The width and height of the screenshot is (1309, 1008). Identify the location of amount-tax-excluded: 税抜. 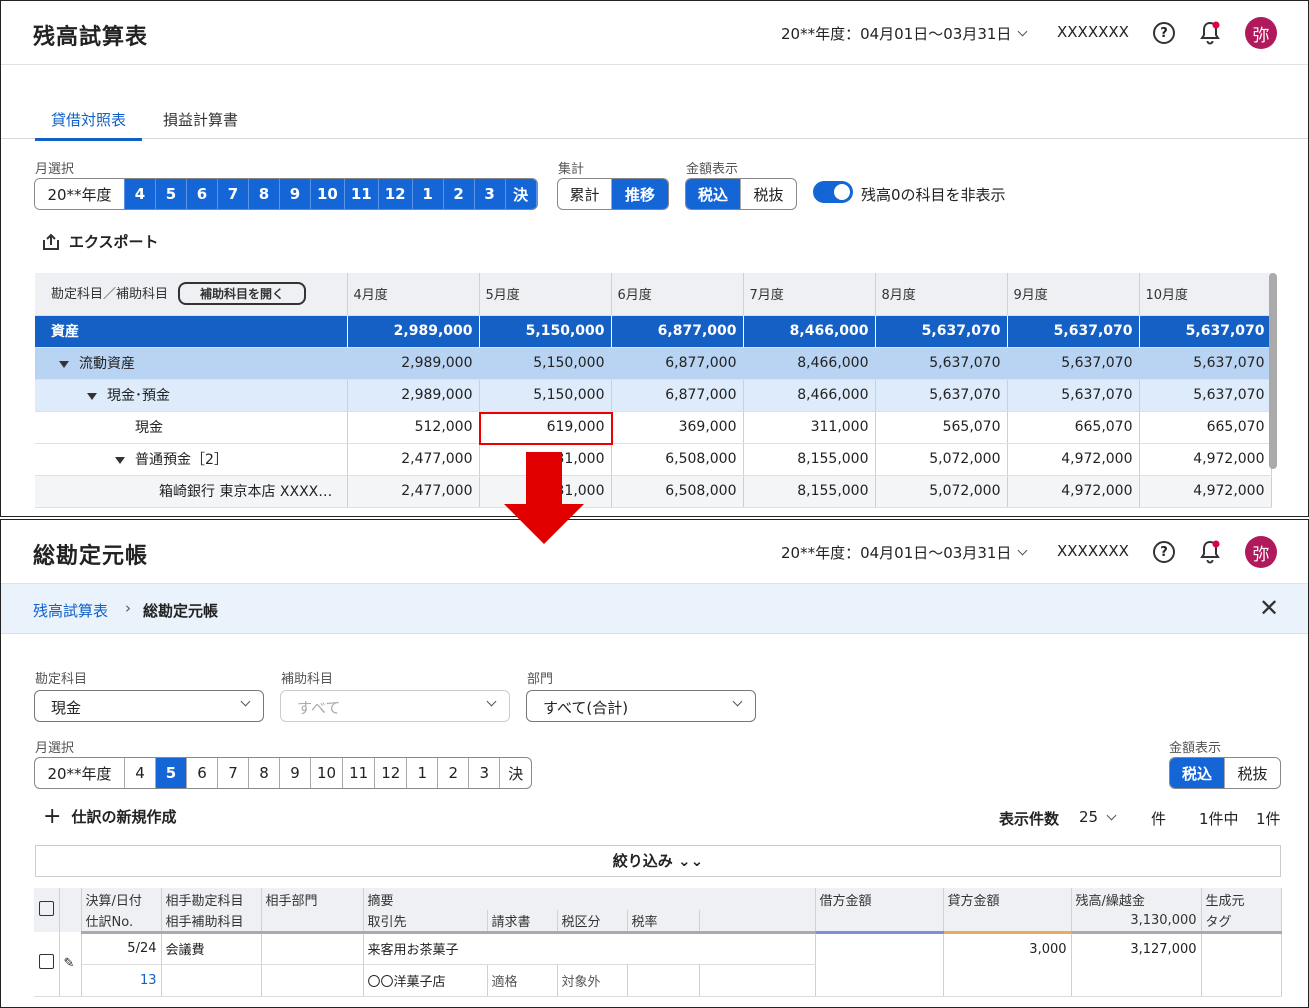
(768, 194).